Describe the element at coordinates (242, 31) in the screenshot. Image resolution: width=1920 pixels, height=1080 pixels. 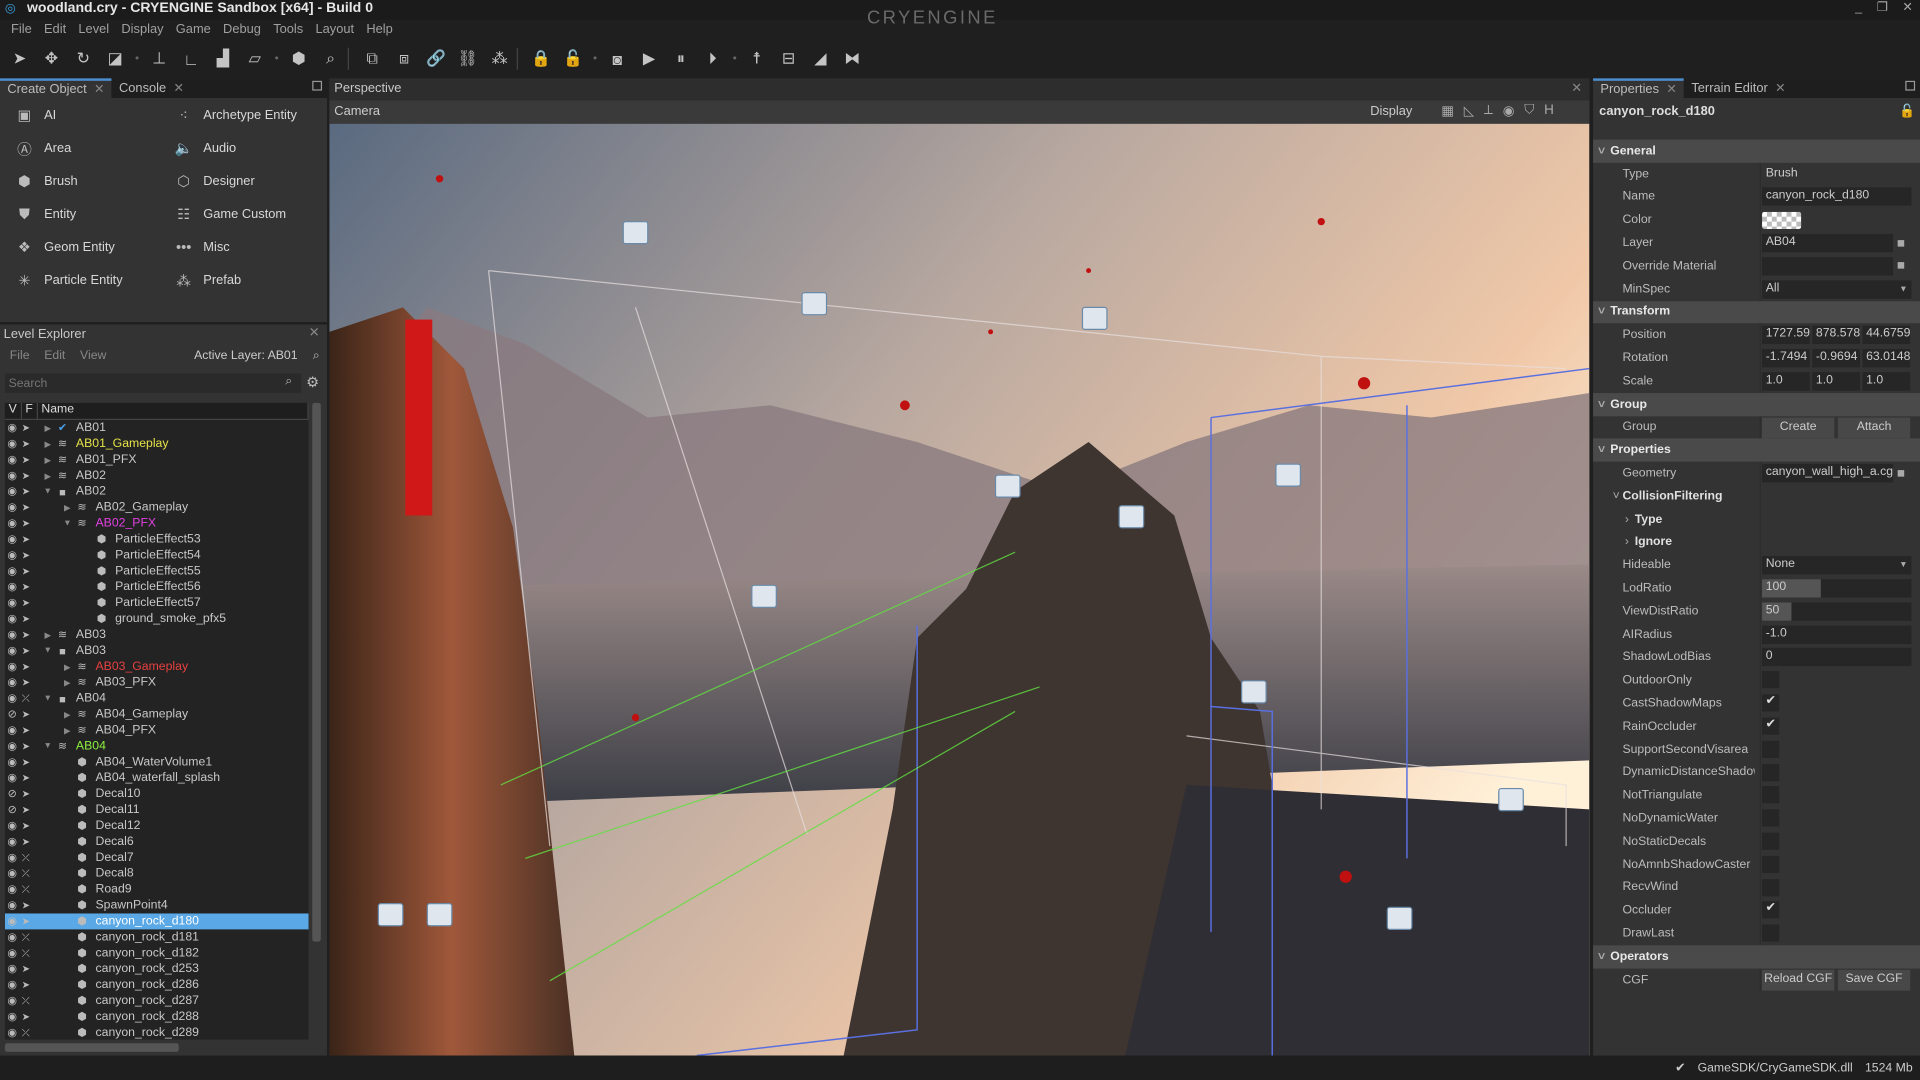
I see `menu-debug: Debug` at that location.